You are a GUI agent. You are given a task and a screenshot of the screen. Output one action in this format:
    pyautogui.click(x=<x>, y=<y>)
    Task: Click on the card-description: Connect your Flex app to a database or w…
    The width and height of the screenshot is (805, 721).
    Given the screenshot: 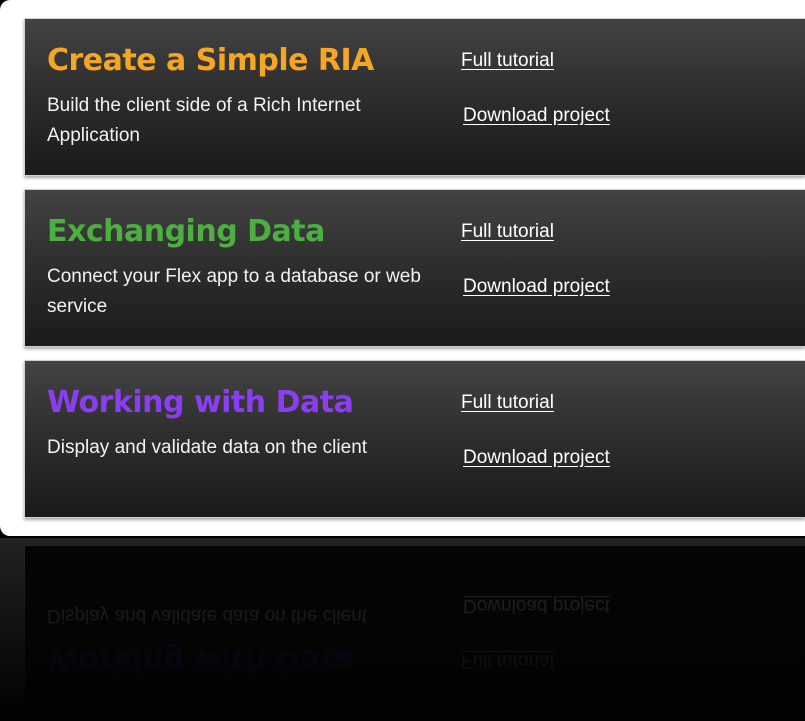 What is the action you would take?
    pyautogui.click(x=234, y=291)
    